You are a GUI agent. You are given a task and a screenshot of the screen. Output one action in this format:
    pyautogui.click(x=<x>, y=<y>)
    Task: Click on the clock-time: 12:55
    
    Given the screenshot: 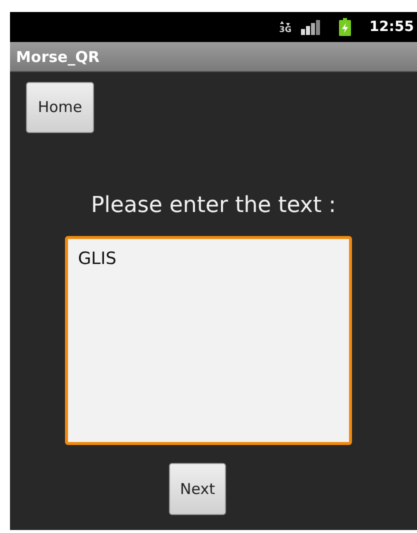 What is the action you would take?
    pyautogui.click(x=391, y=27)
    